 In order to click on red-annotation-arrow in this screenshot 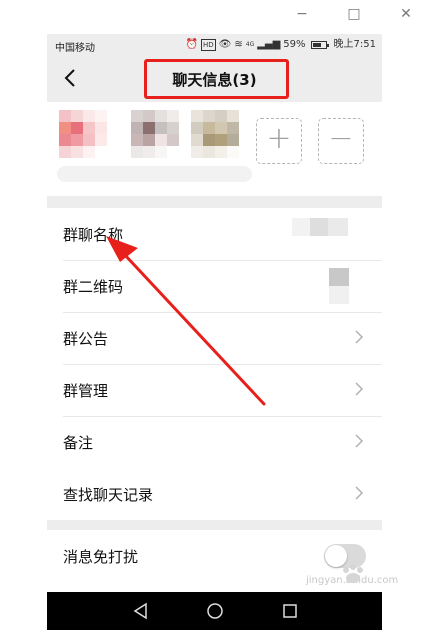, I will do `click(186, 321)`.